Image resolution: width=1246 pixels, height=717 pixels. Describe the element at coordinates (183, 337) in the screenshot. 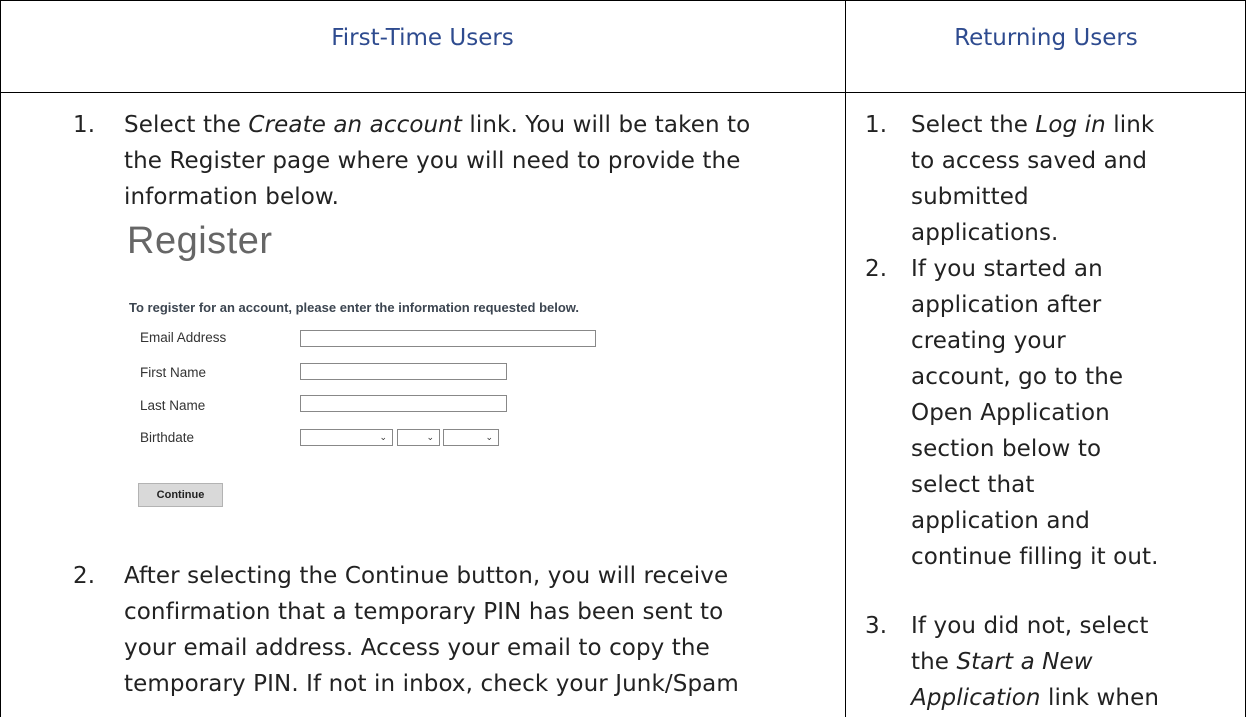

I see `email-label: Email Address` at that location.